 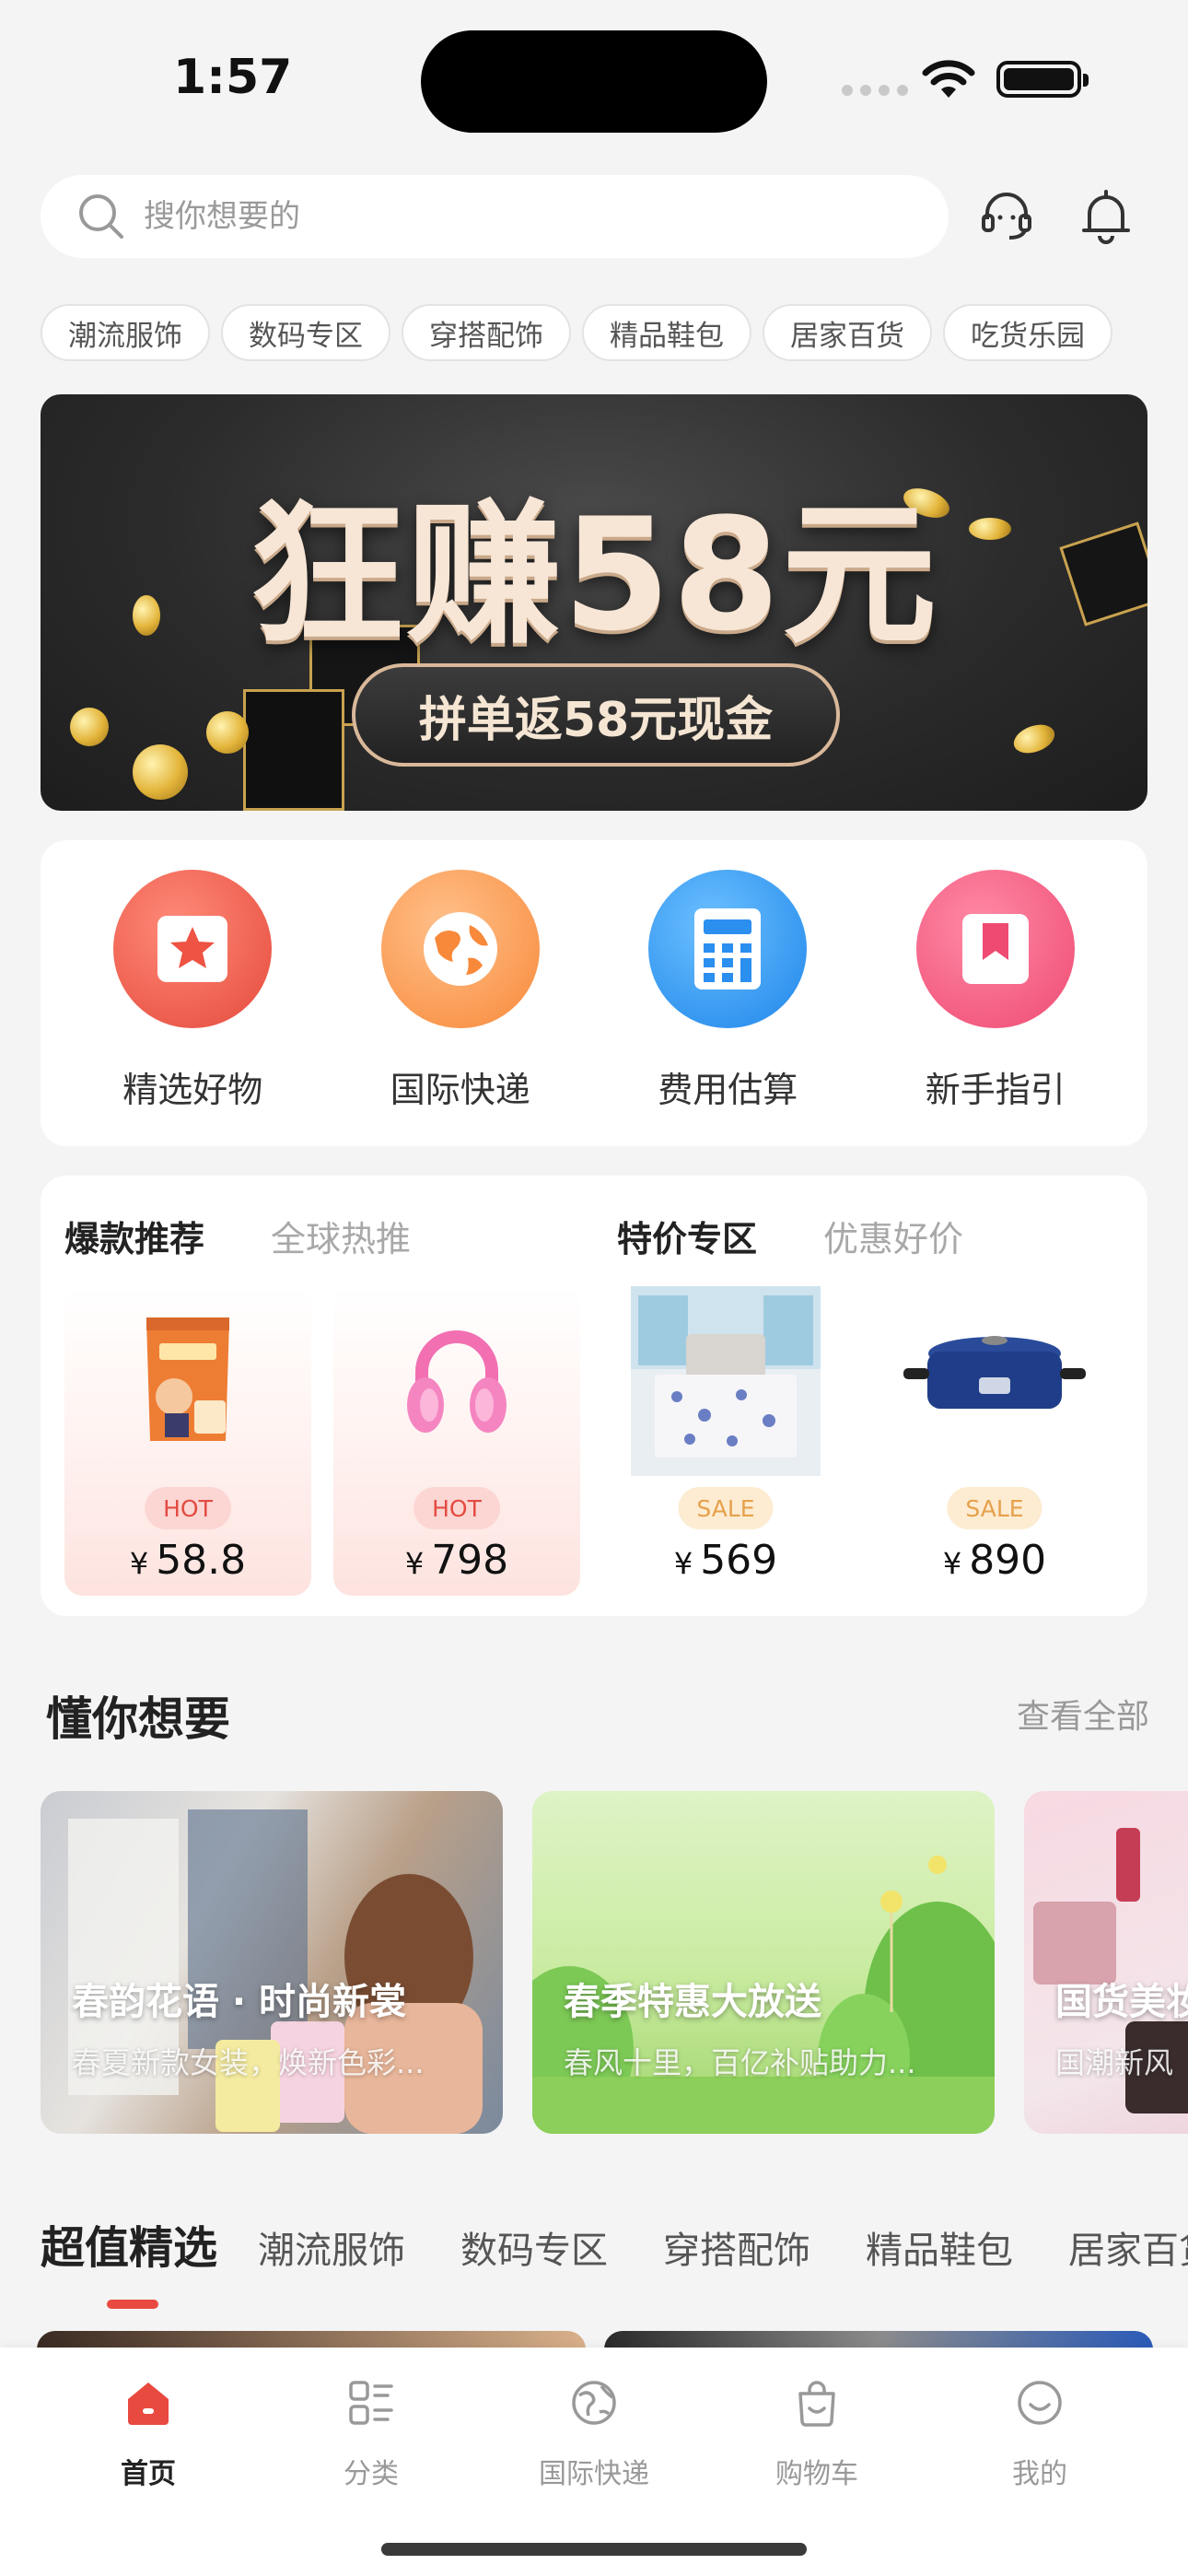 I want to click on picks-tab-home: 居家百货, so click(x=1128, y=2247).